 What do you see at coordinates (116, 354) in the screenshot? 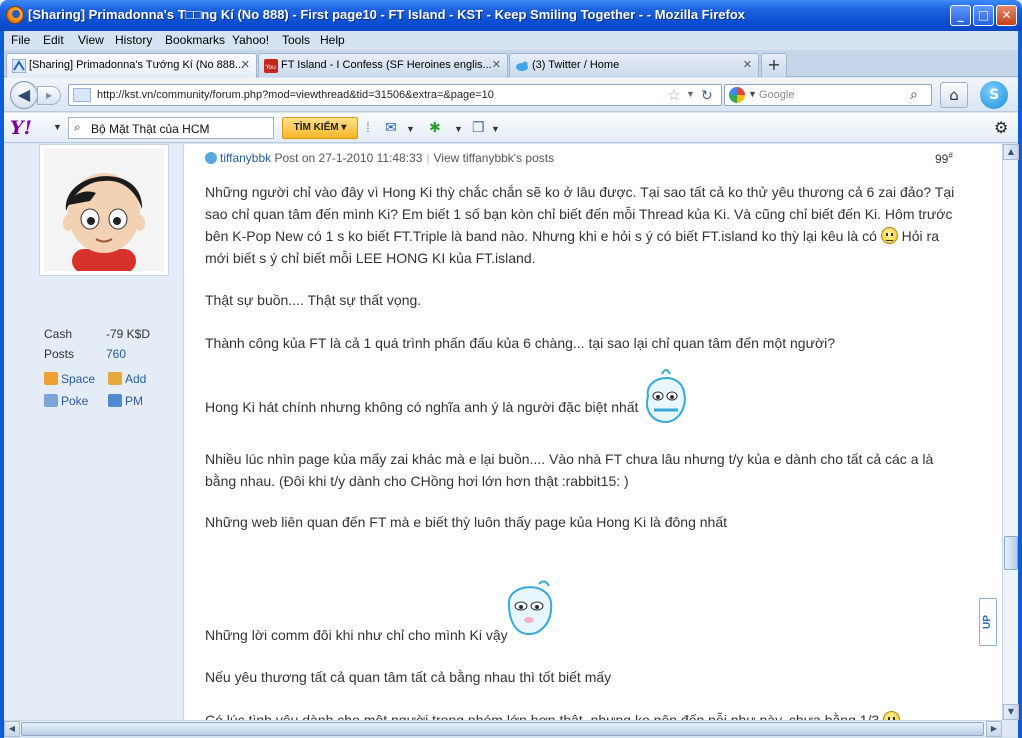
I see `posts-value: 760` at bounding box center [116, 354].